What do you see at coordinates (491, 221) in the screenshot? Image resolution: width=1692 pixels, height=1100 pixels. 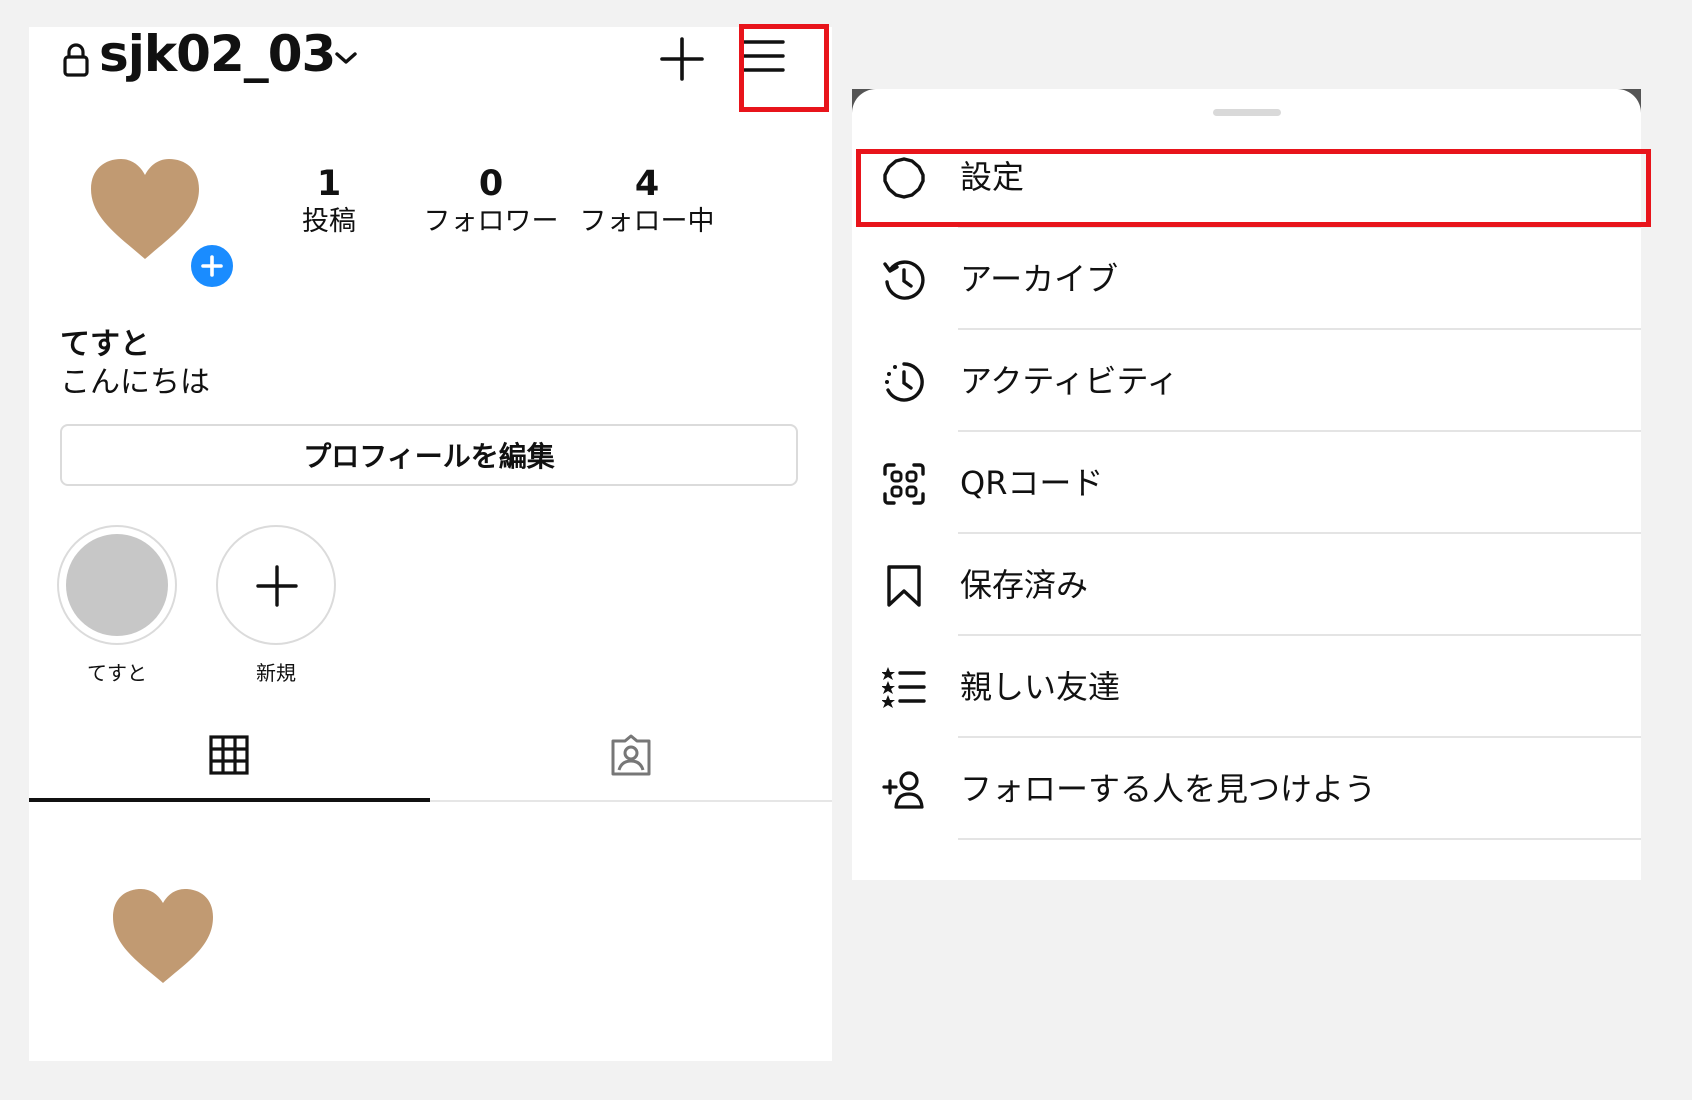 I see `stat-followers-label: フォロワー` at bounding box center [491, 221].